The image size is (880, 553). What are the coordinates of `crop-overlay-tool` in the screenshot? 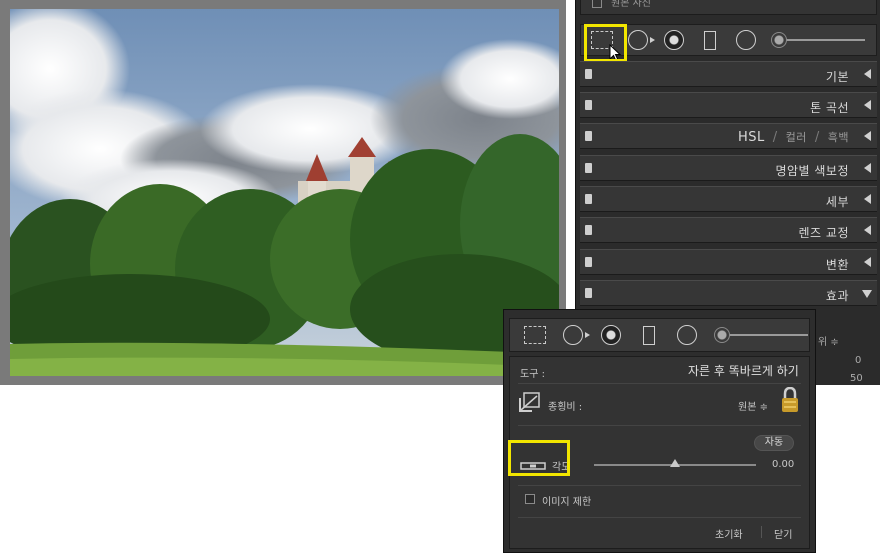 It's located at (535, 335).